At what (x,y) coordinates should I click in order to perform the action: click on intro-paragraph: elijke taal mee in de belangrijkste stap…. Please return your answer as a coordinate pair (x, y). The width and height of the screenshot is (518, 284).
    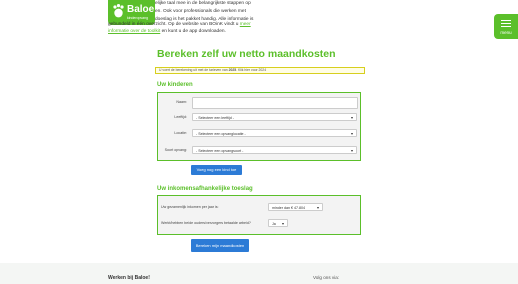
    Looking at the image, I should click on (205, 12).